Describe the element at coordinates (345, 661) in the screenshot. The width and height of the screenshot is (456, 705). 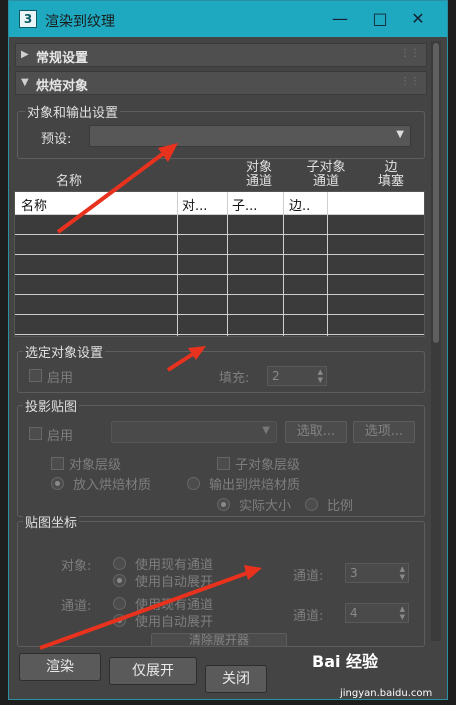
I see `baidu-watermark-logo: Bai 经验` at that location.